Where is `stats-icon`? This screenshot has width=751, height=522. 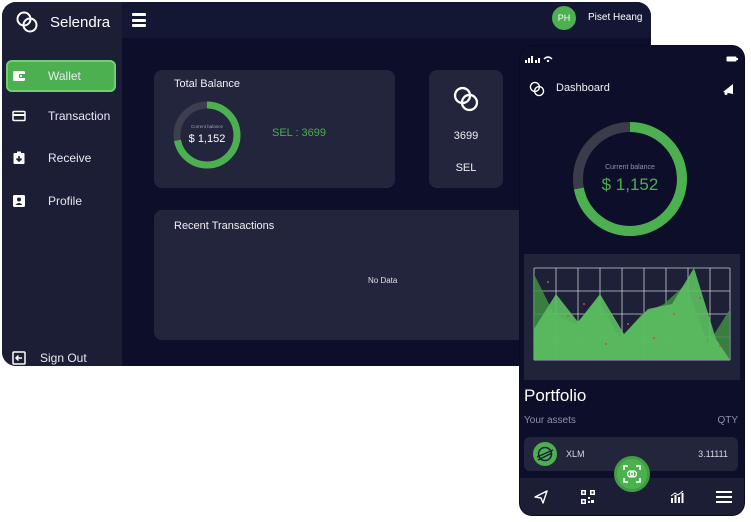 stats-icon is located at coordinates (677, 497).